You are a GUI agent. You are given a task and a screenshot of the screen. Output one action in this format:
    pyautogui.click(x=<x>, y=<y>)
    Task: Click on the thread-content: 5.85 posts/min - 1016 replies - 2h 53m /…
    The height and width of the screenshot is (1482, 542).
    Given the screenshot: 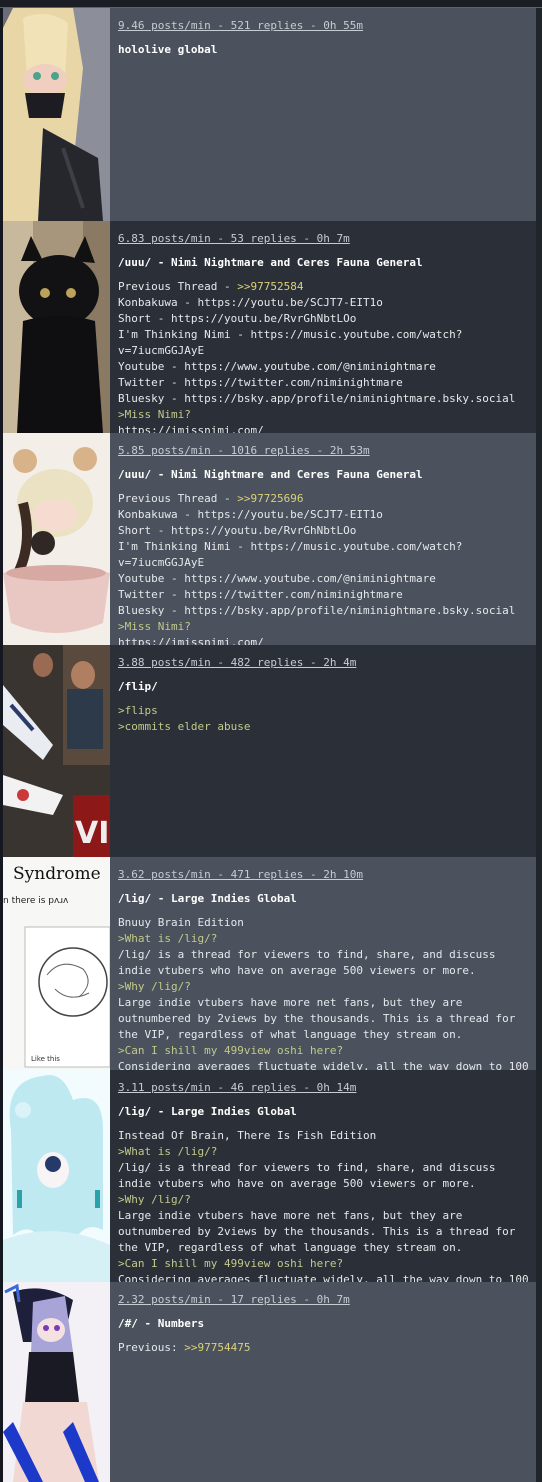 What is the action you would take?
    pyautogui.click(x=324, y=544)
    